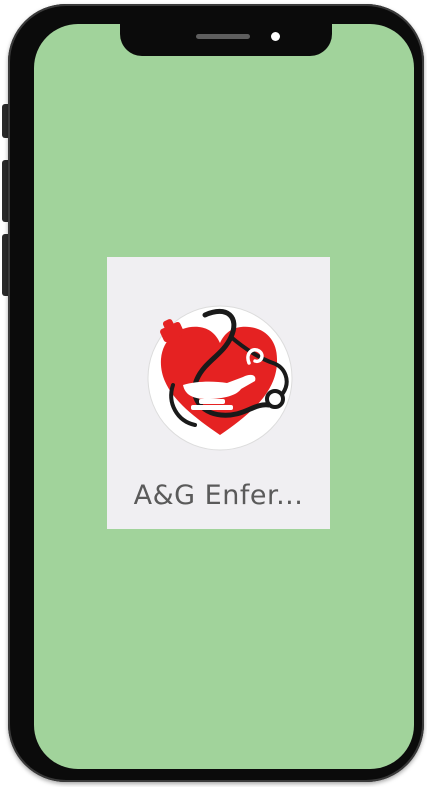  Describe the element at coordinates (220, 378) in the screenshot. I see `nursing-heart-lamp-icon` at that location.